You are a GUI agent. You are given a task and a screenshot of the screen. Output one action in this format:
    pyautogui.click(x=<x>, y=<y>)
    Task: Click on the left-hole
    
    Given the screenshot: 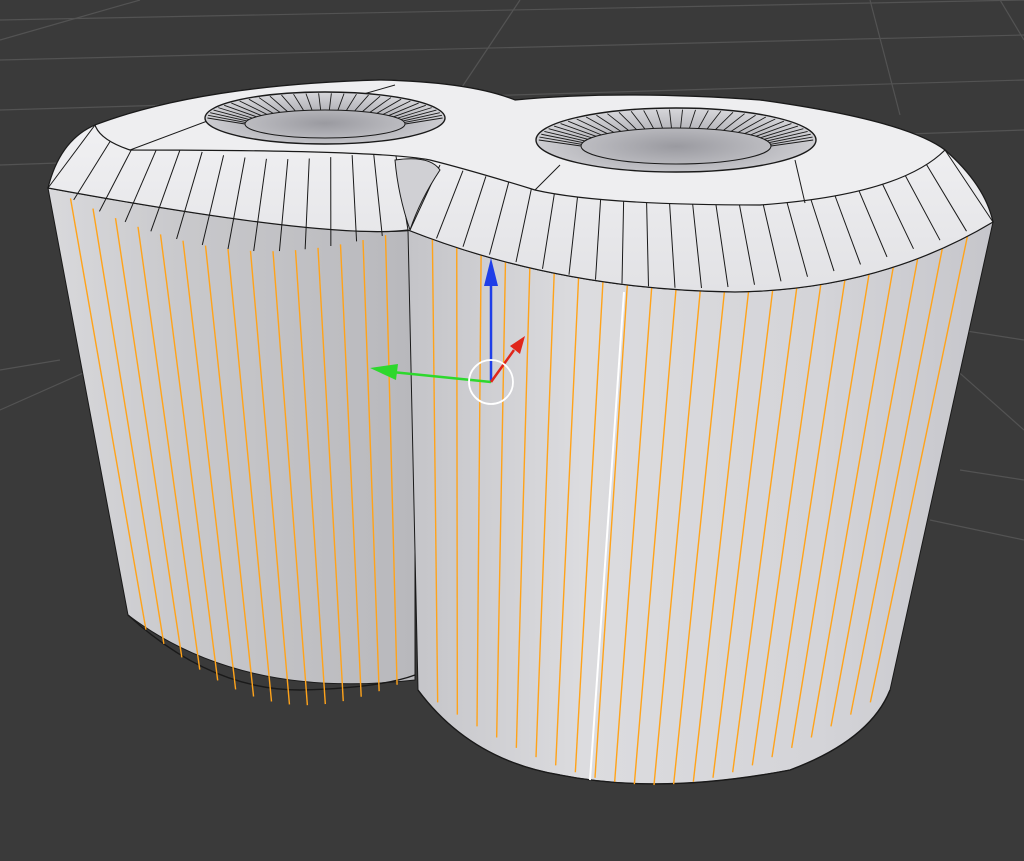 What is the action you would take?
    pyautogui.click(x=325, y=118)
    